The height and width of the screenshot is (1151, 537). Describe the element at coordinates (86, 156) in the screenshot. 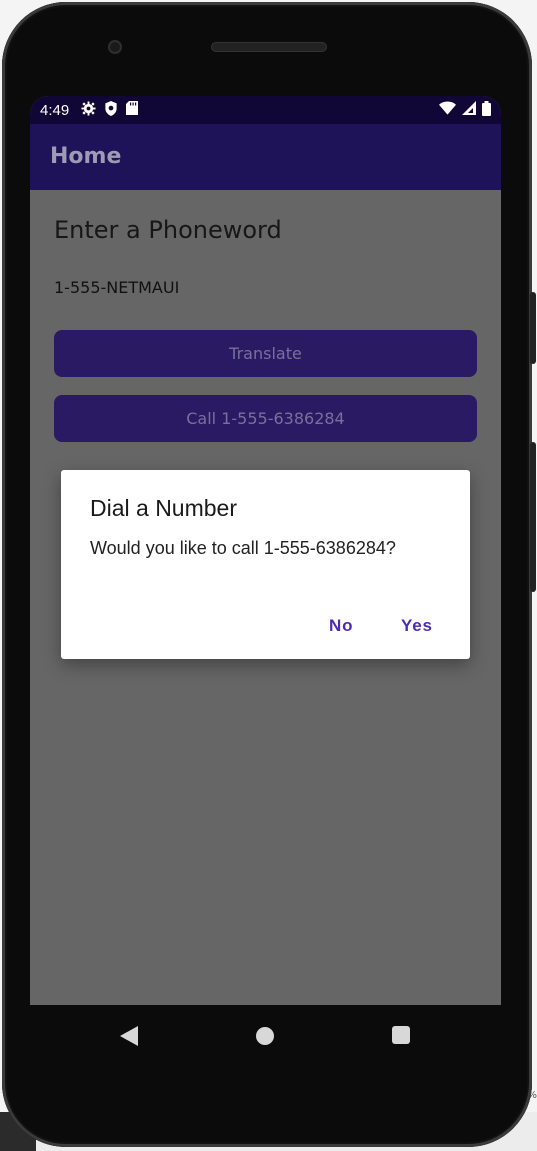

I see `app-title: Home` at that location.